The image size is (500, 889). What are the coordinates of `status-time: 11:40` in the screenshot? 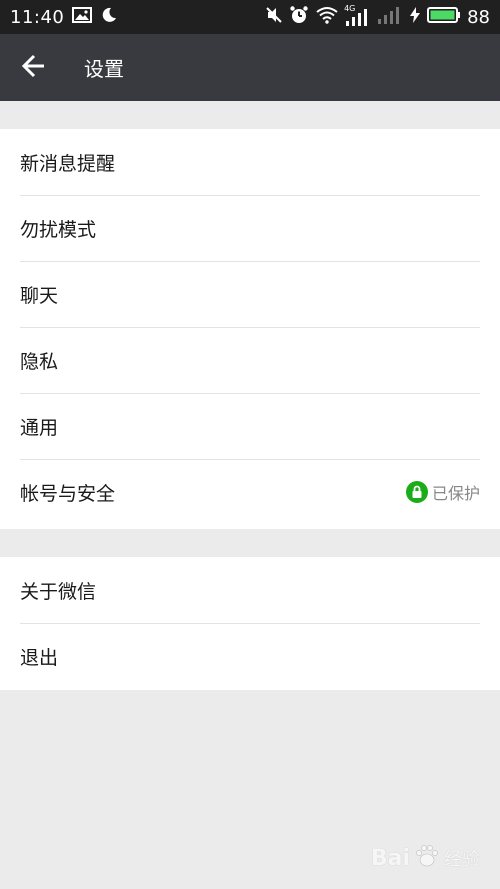 It's located at (37, 17).